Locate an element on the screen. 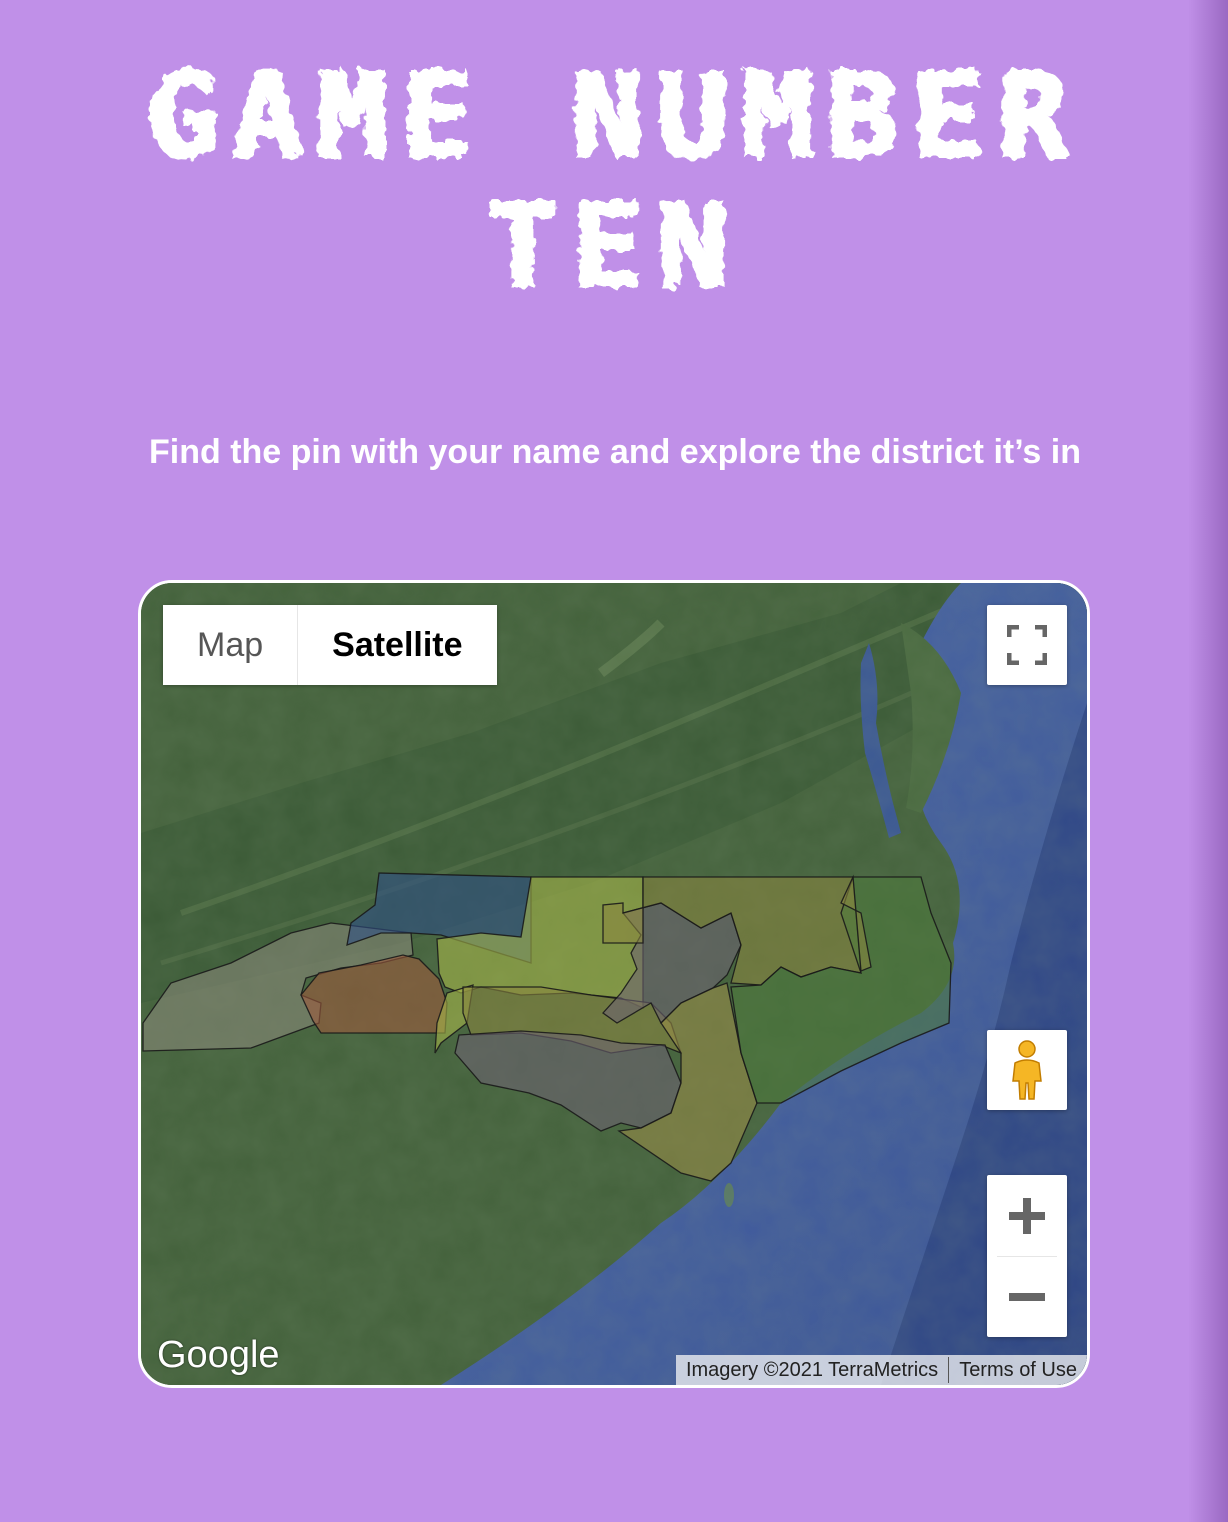  zoom-control is located at coordinates (1027, 1256).